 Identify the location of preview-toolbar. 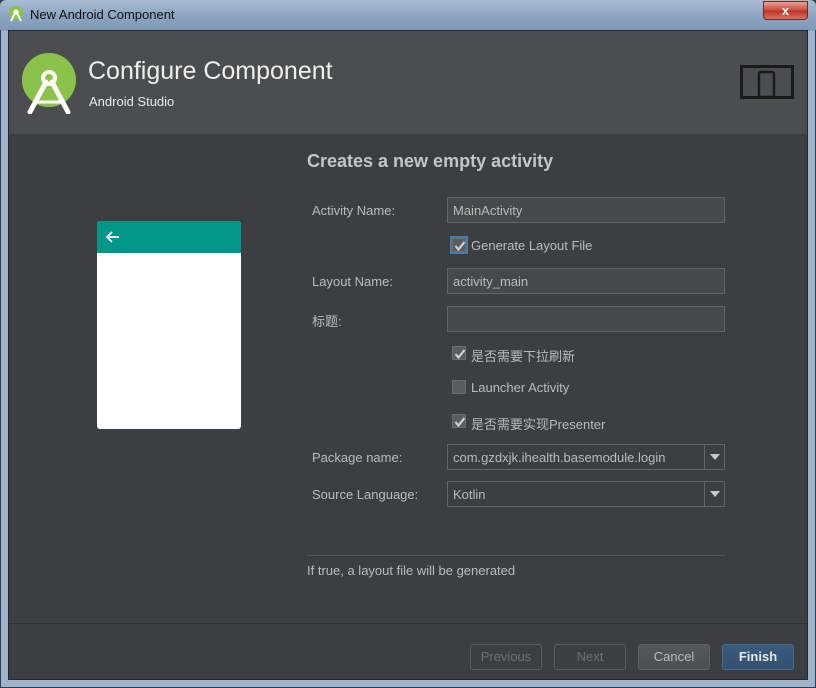
(169, 237).